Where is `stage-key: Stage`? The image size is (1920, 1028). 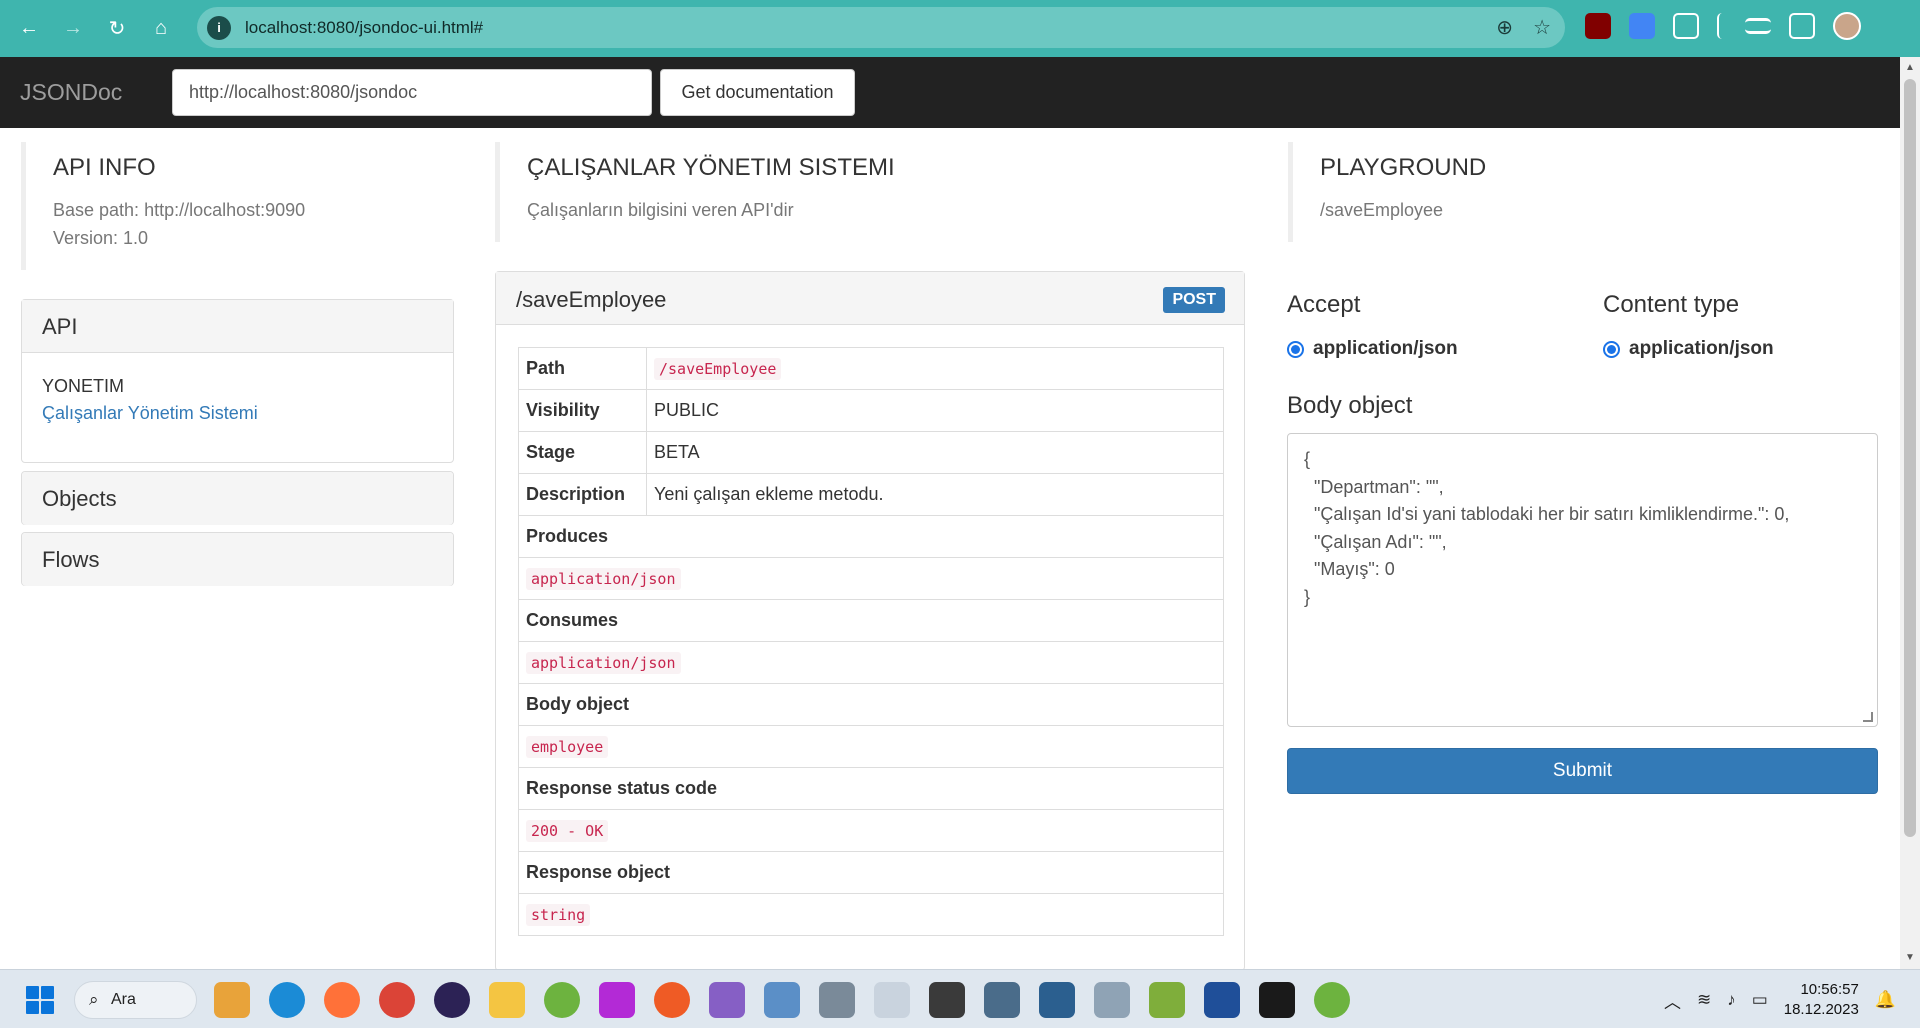 stage-key: Stage is located at coordinates (582, 452).